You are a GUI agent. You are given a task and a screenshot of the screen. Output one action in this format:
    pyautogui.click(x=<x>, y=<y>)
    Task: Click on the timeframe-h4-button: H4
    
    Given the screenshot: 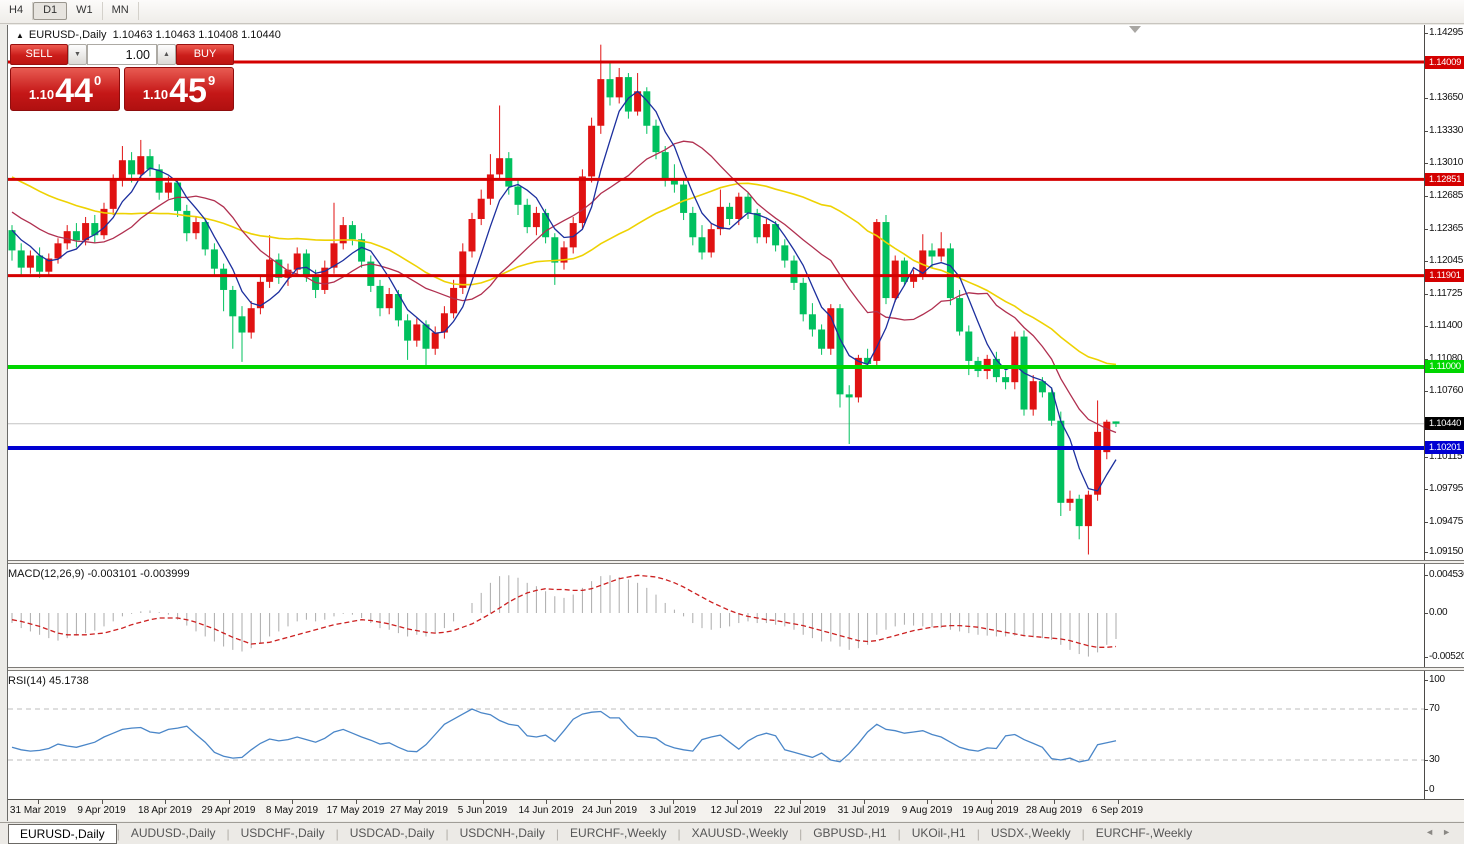 What is the action you would take?
    pyautogui.click(x=17, y=11)
    